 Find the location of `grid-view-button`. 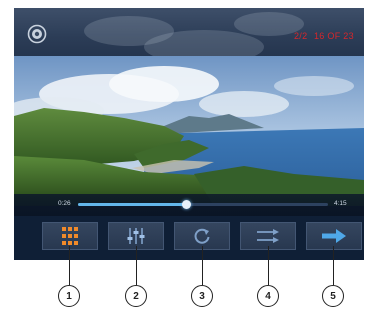

grid-view-button is located at coordinates (70, 236).